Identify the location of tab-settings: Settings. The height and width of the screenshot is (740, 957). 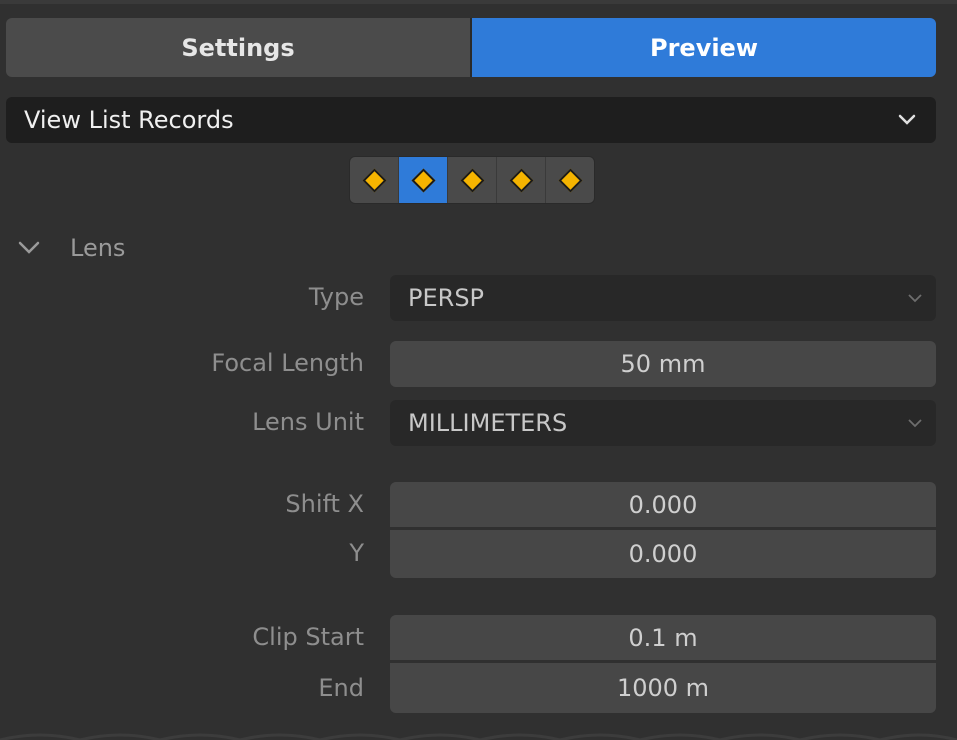
(239, 47).